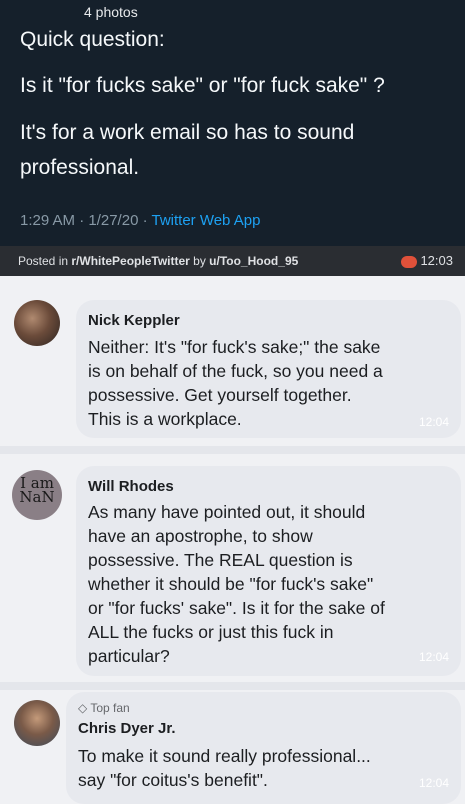 This screenshot has width=465, height=804. What do you see at coordinates (231, 584) in the screenshot?
I see `comment-line: whether it should be "for fuck's sake"` at bounding box center [231, 584].